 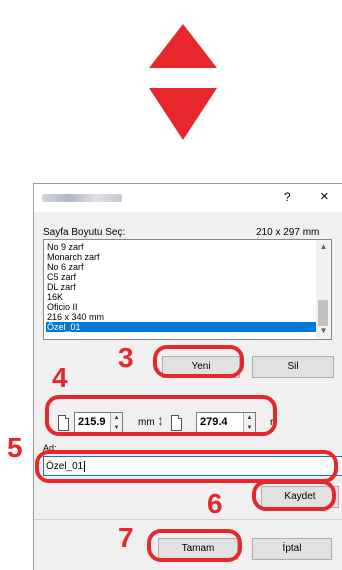 I want to click on window-title-blurred, so click(x=82, y=198).